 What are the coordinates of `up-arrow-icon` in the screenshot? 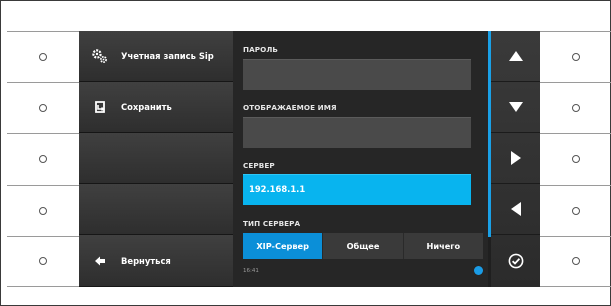 It's located at (515, 56).